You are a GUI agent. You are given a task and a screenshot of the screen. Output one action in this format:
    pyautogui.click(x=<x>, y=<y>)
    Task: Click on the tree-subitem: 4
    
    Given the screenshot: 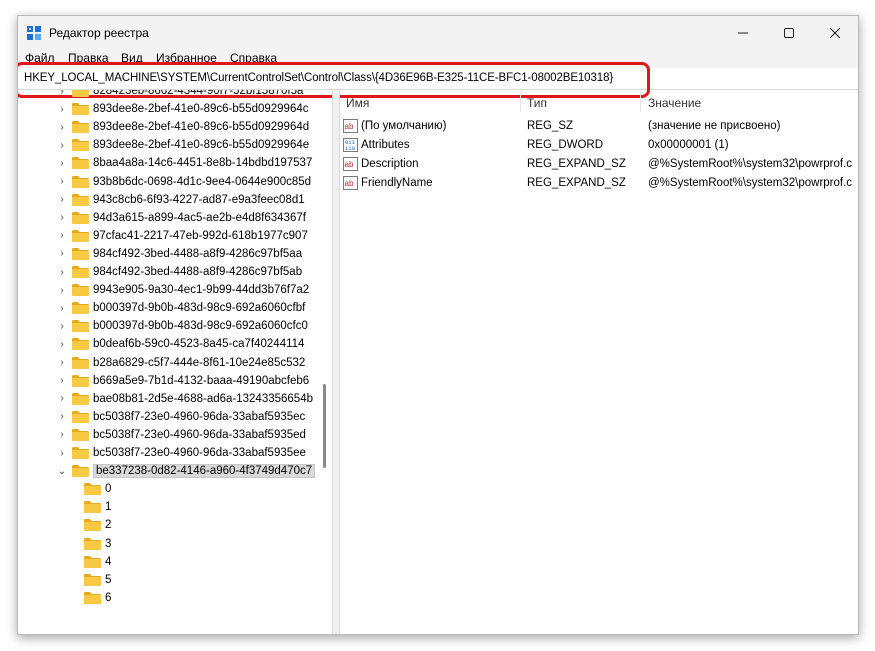 What is the action you would take?
    pyautogui.click(x=95, y=562)
    